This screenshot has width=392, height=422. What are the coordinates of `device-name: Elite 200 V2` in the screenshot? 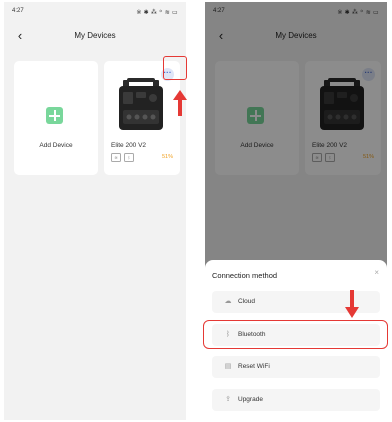 It's located at (129, 145).